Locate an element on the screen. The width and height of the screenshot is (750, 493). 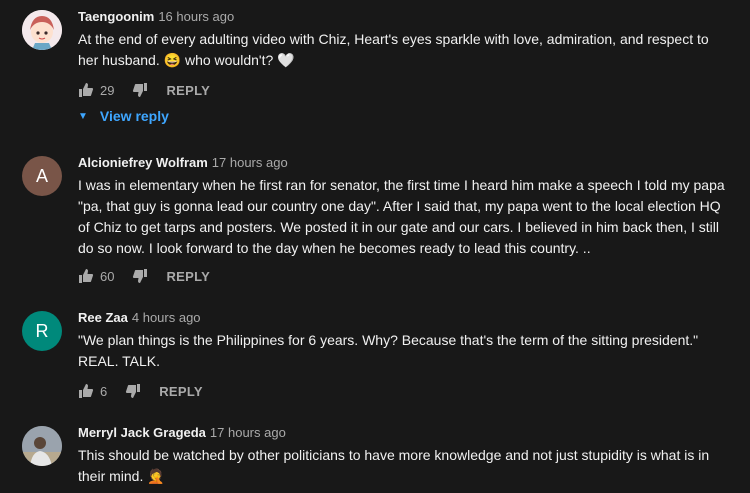
like-count: 6 is located at coordinates (104, 391).